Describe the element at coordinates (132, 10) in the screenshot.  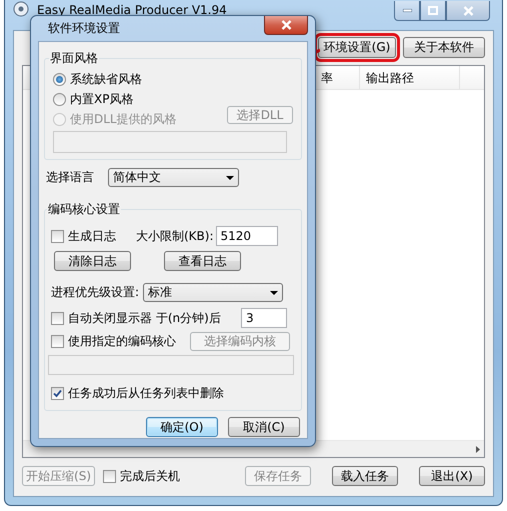
I see `window-title: Easy RealMedia Producer V1.94` at that location.